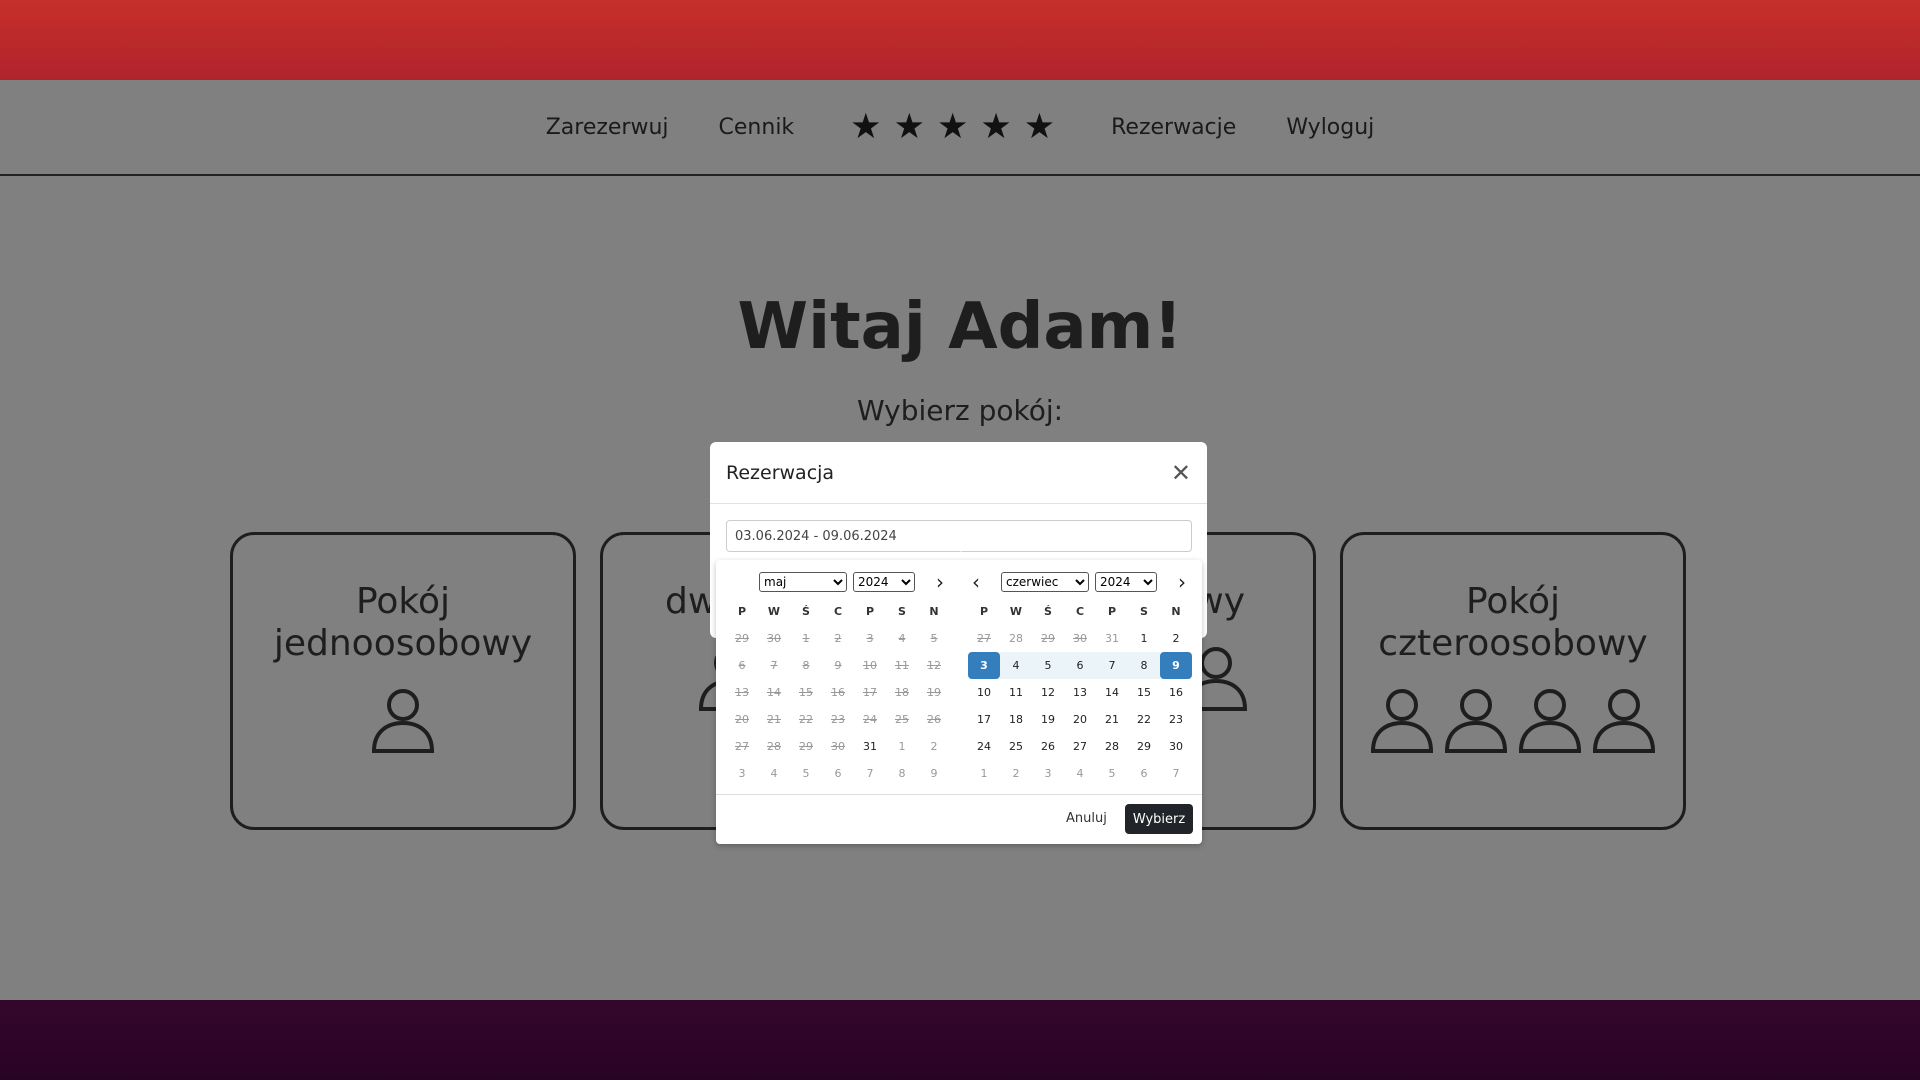  I want to click on room-card-quad: Pokój czteroosobowy, so click(1513, 681).